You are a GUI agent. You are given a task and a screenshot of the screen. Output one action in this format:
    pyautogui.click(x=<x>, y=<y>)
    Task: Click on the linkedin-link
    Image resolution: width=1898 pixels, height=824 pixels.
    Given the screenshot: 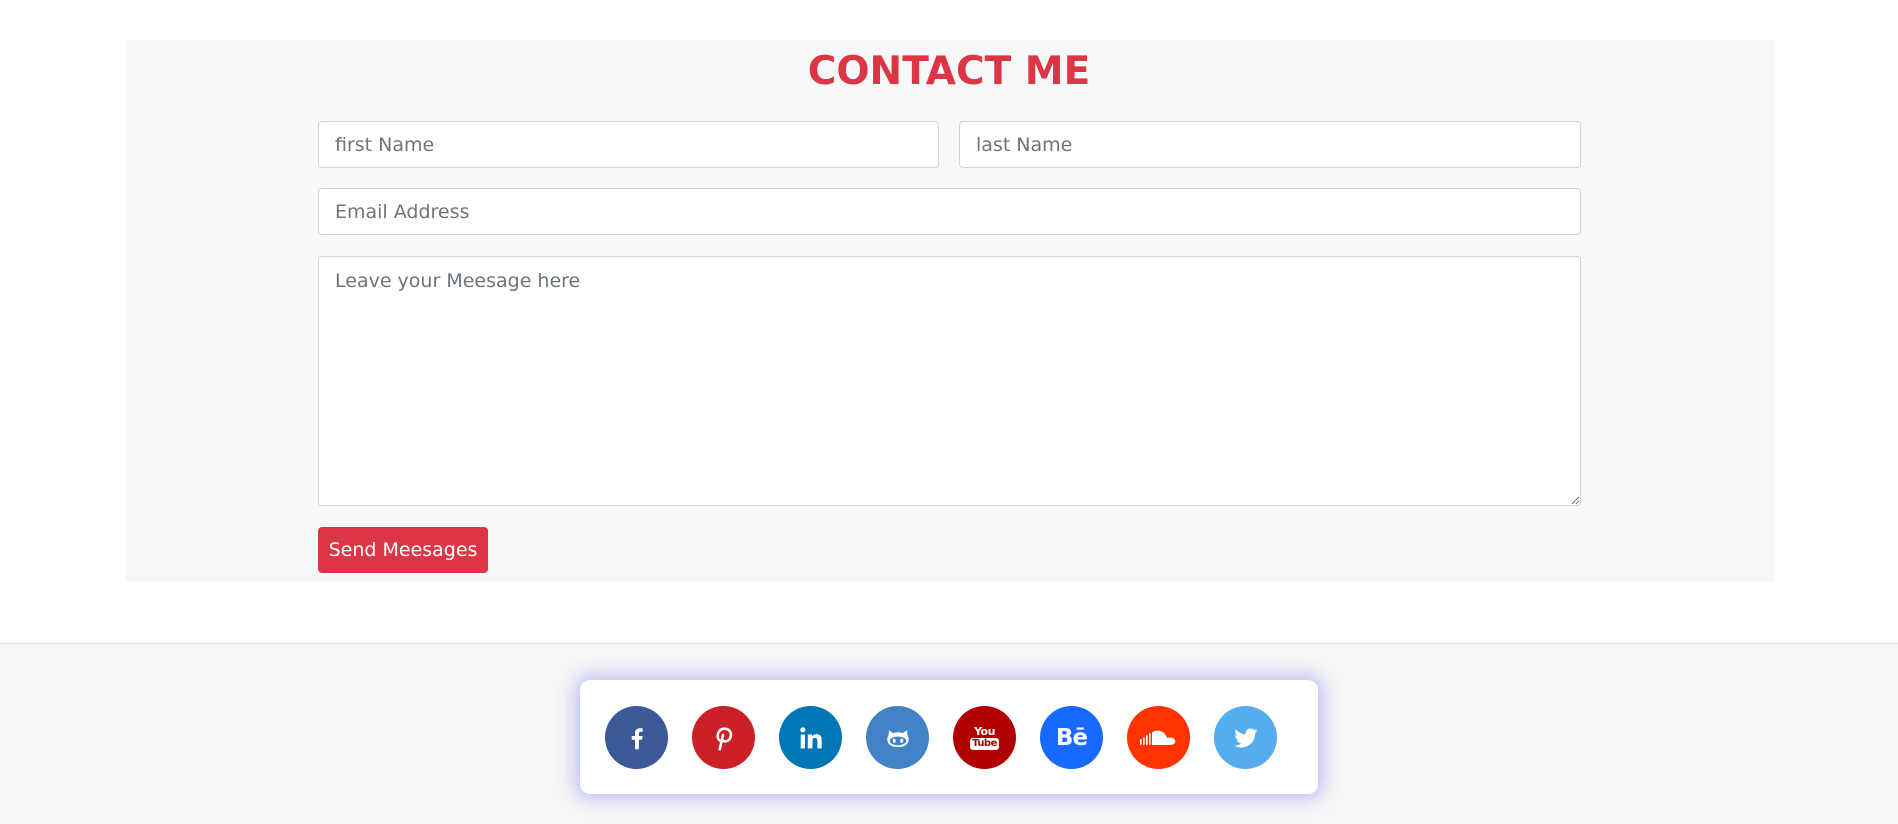 What is the action you would take?
    pyautogui.click(x=810, y=737)
    